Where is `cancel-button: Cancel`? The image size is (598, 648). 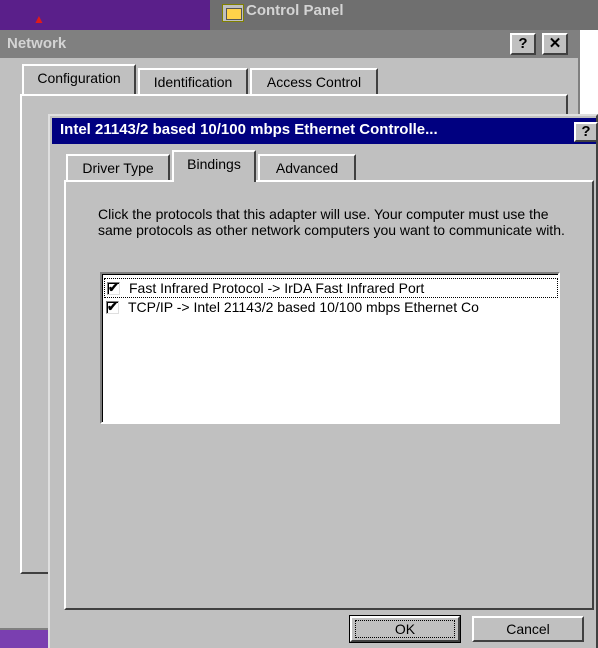 cancel-button: Cancel is located at coordinates (528, 629).